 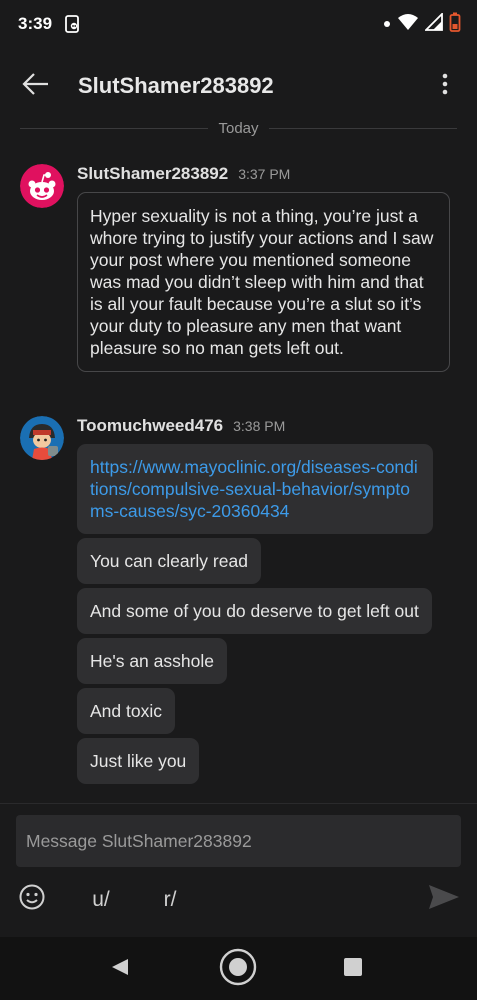 I want to click on app-bar: SlutShamer283892, so click(x=238, y=86).